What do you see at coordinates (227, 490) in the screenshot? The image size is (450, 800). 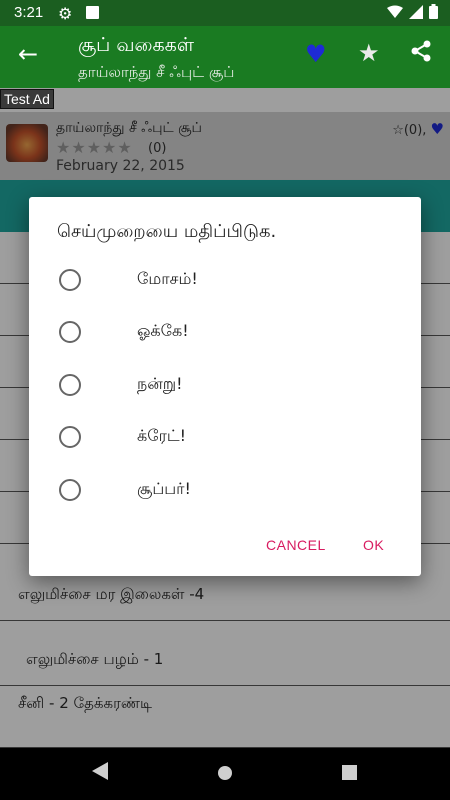 I see `rating-option-super: சூப்பர்!` at bounding box center [227, 490].